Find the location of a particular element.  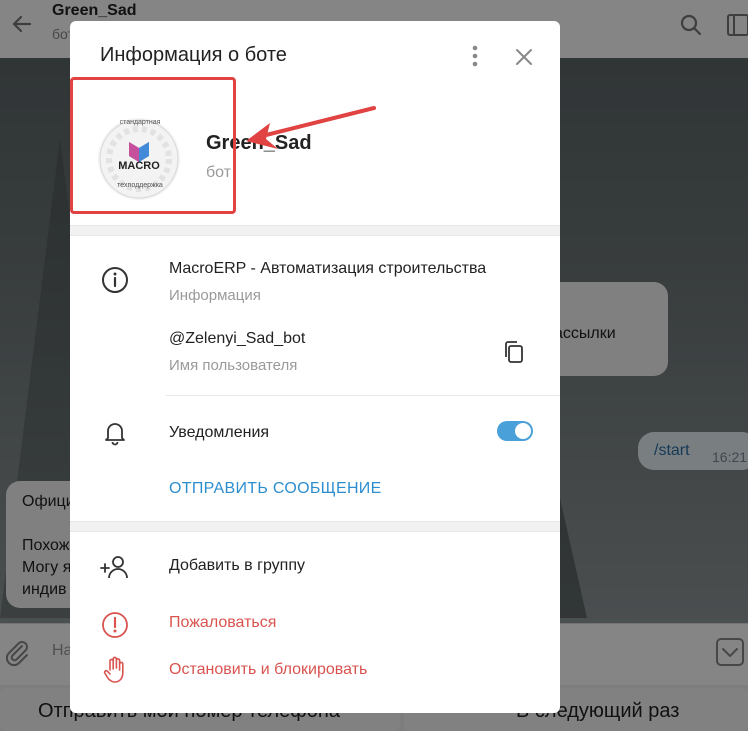

notifications-toggle is located at coordinates (515, 431).